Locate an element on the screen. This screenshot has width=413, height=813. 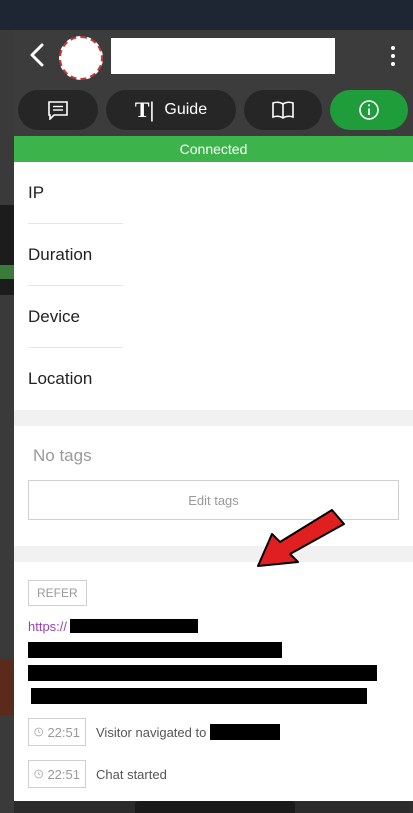
more-vertical-icon is located at coordinates (393, 48).